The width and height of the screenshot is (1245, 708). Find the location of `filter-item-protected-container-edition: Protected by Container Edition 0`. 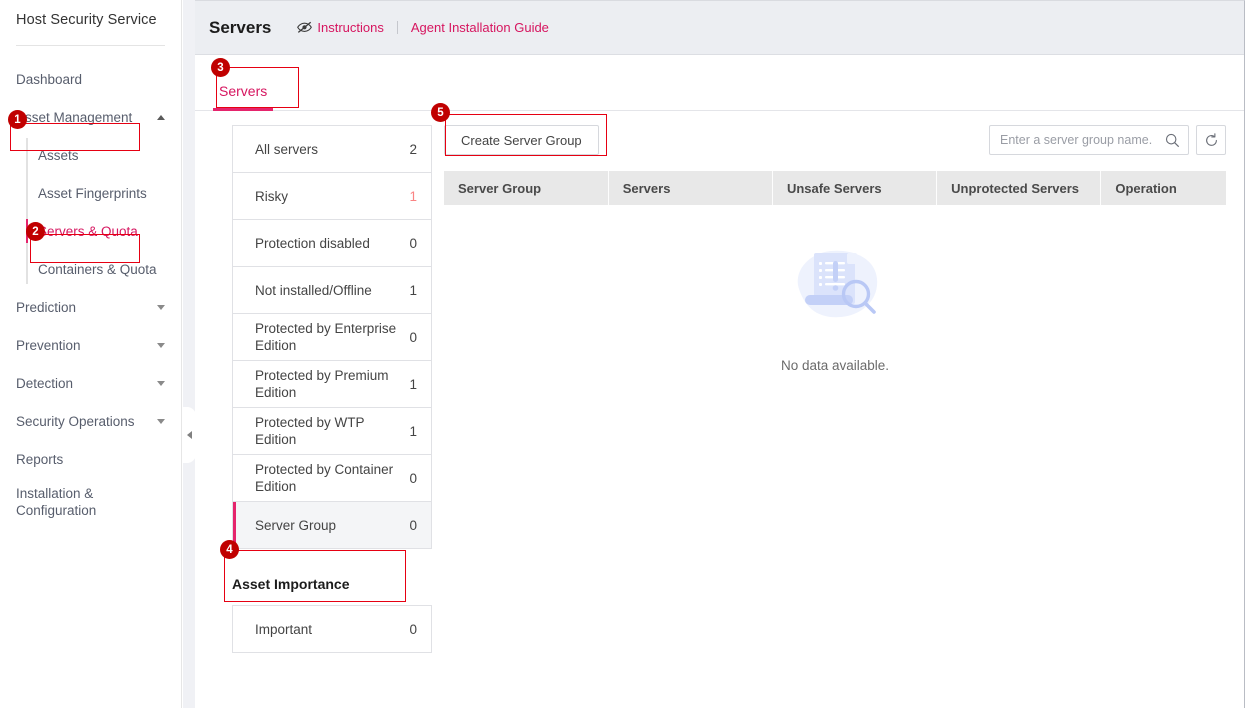

filter-item-protected-container-edition: Protected by Container Edition 0 is located at coordinates (332, 478).